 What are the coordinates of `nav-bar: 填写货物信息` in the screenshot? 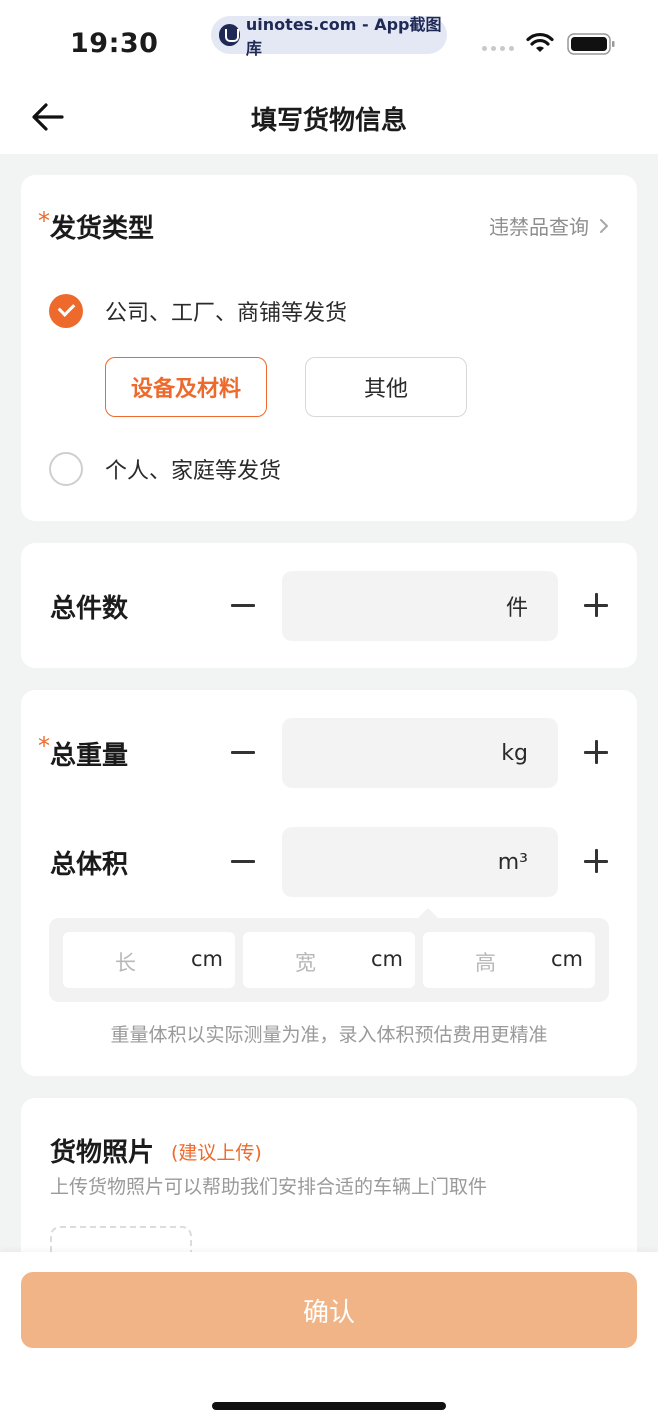 It's located at (329, 117).